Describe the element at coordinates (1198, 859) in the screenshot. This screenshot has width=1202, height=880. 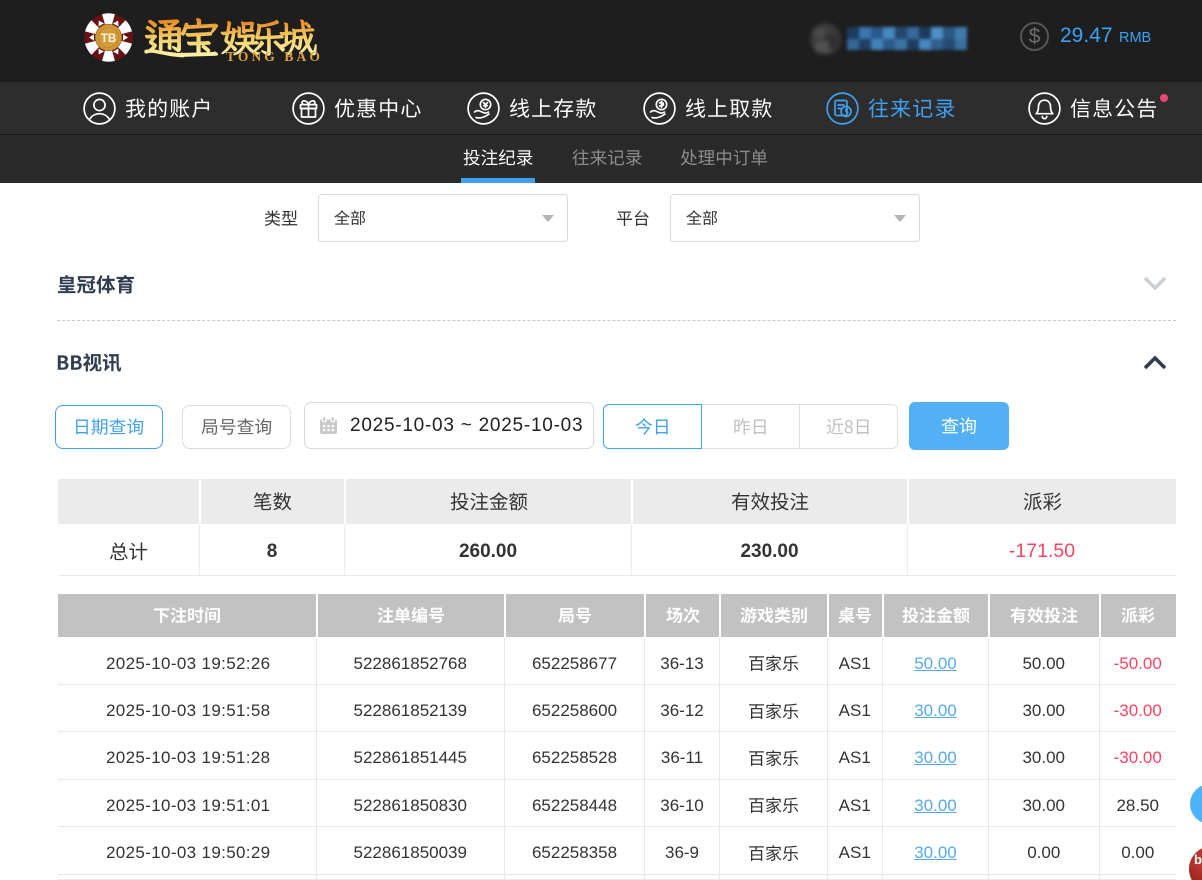
I see `svg-text: b` at that location.